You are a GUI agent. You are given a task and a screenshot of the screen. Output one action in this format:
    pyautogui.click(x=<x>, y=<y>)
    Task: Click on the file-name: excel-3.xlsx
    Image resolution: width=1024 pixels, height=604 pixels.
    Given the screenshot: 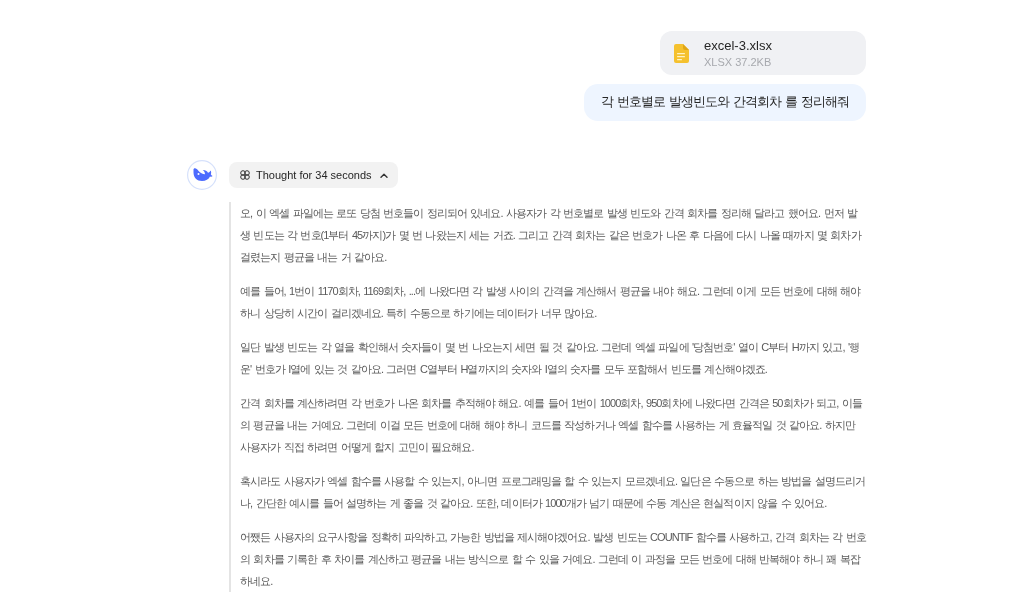 What is the action you would take?
    pyautogui.click(x=738, y=45)
    